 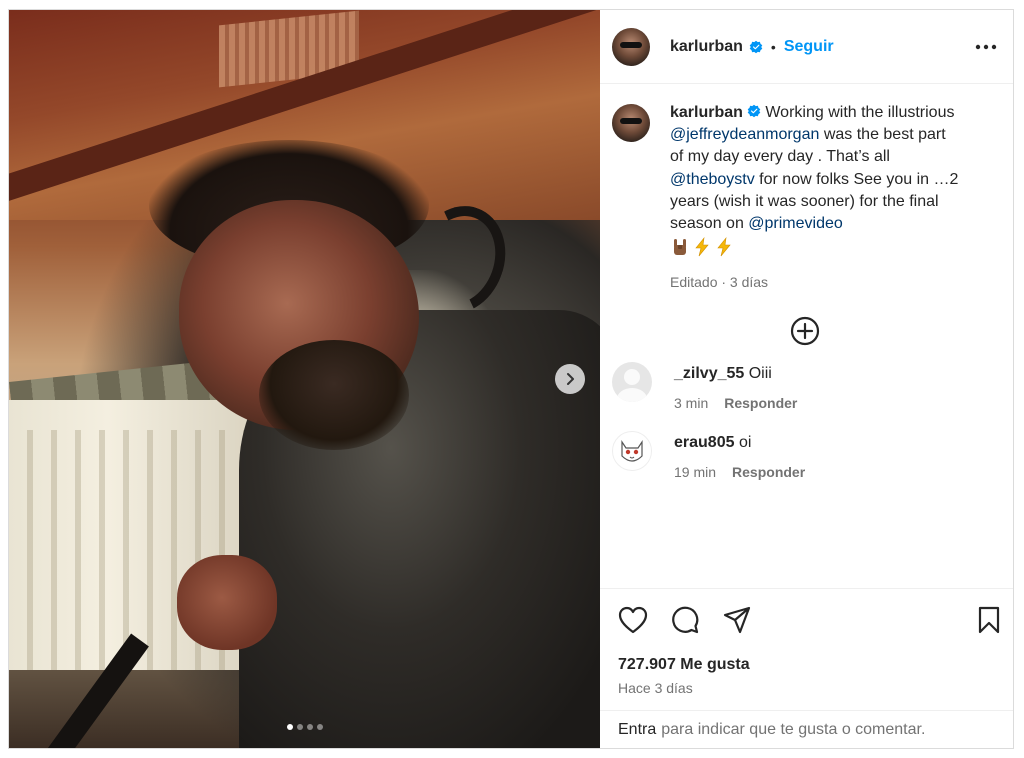 I want to click on comment-item: erau805 oi 19 min Responder, so click(x=804, y=455).